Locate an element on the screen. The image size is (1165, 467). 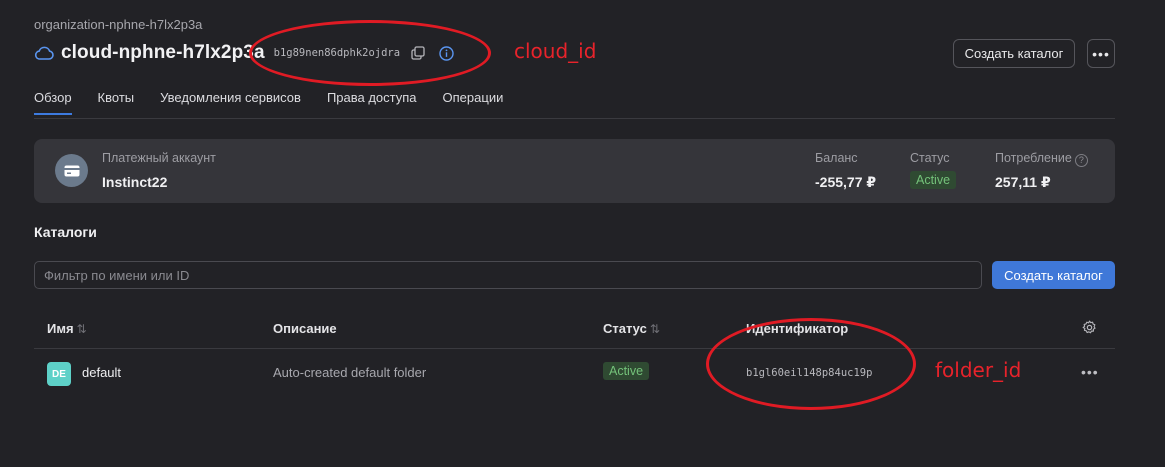
folder-name: default is located at coordinates (101, 372).